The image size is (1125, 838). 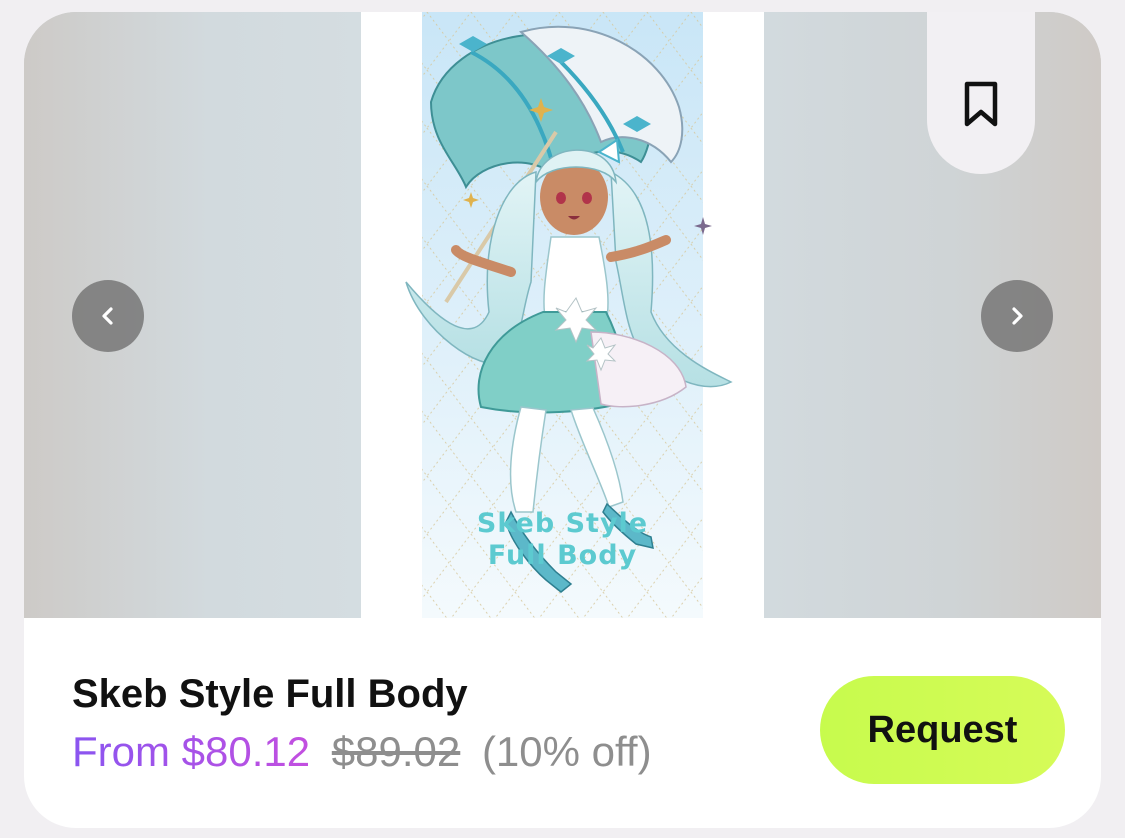 I want to click on discount-label: (10% off), so click(x=566, y=751).